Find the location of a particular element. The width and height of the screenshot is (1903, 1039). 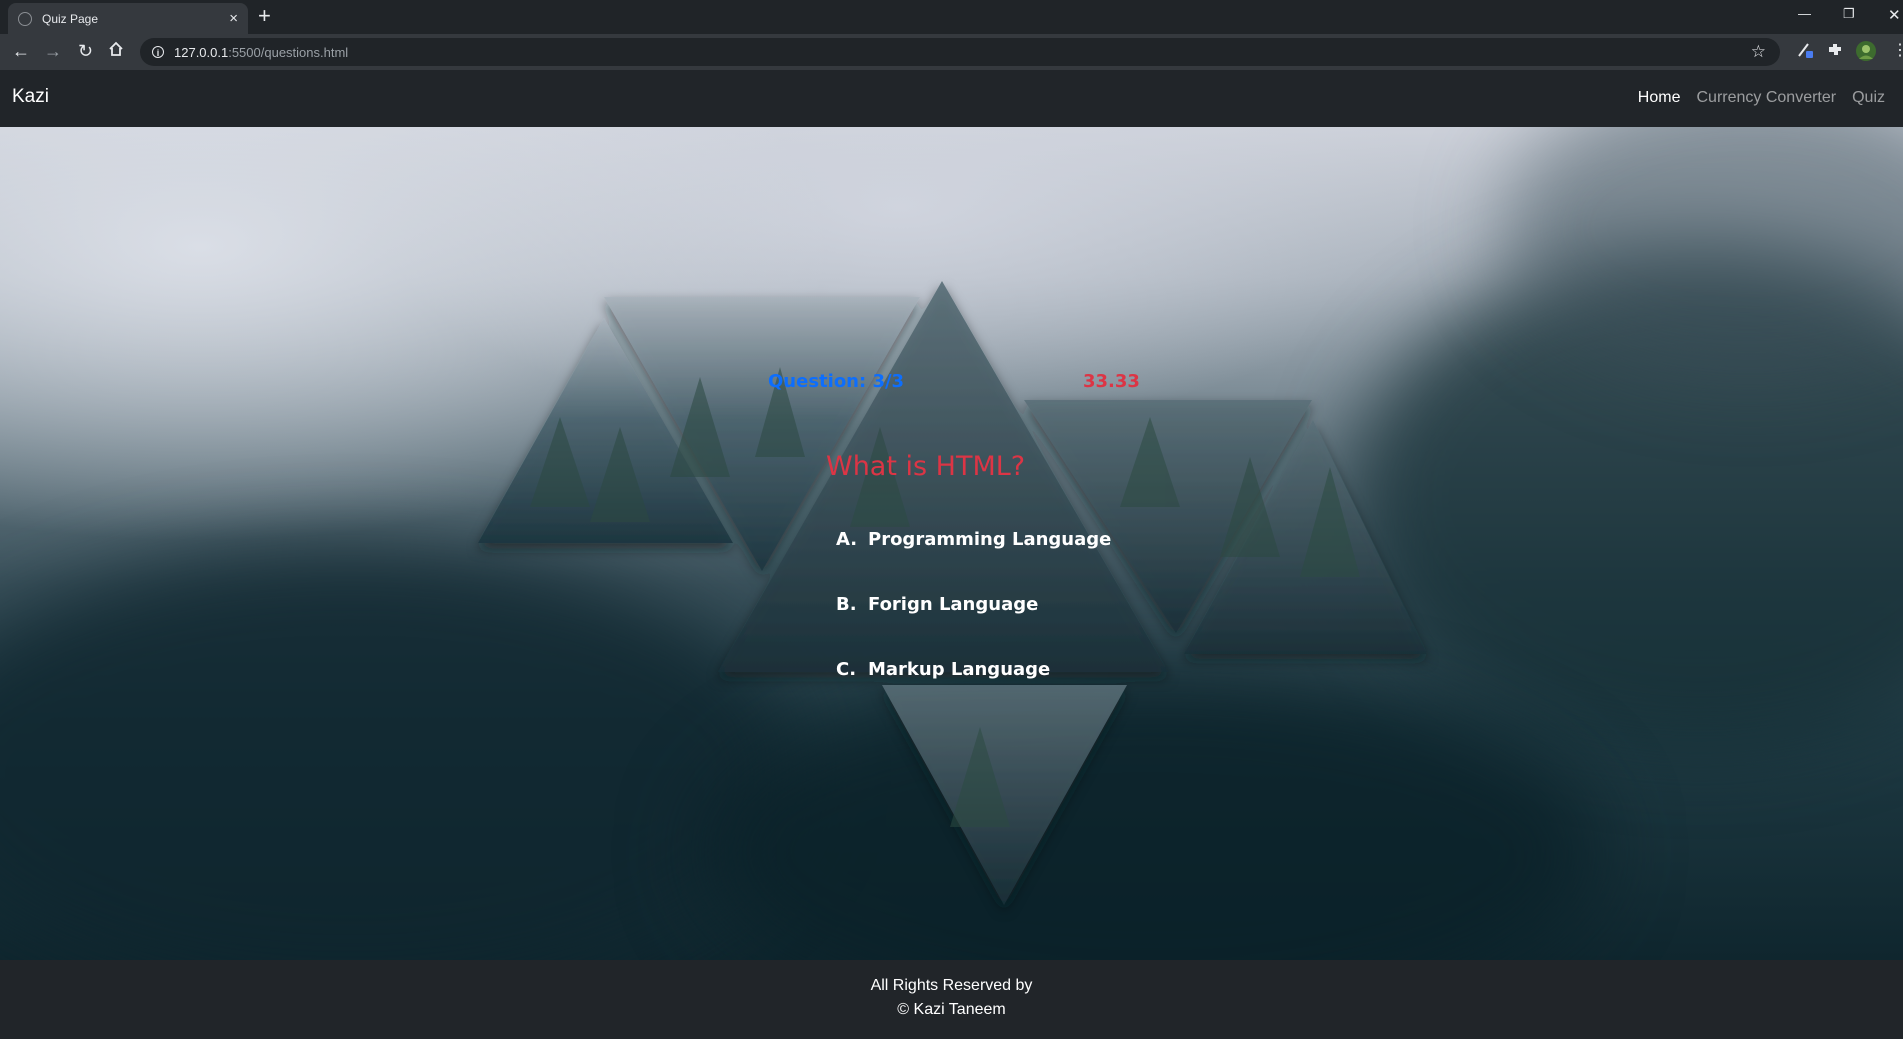

option-text: Programming Language is located at coordinates (990, 539).